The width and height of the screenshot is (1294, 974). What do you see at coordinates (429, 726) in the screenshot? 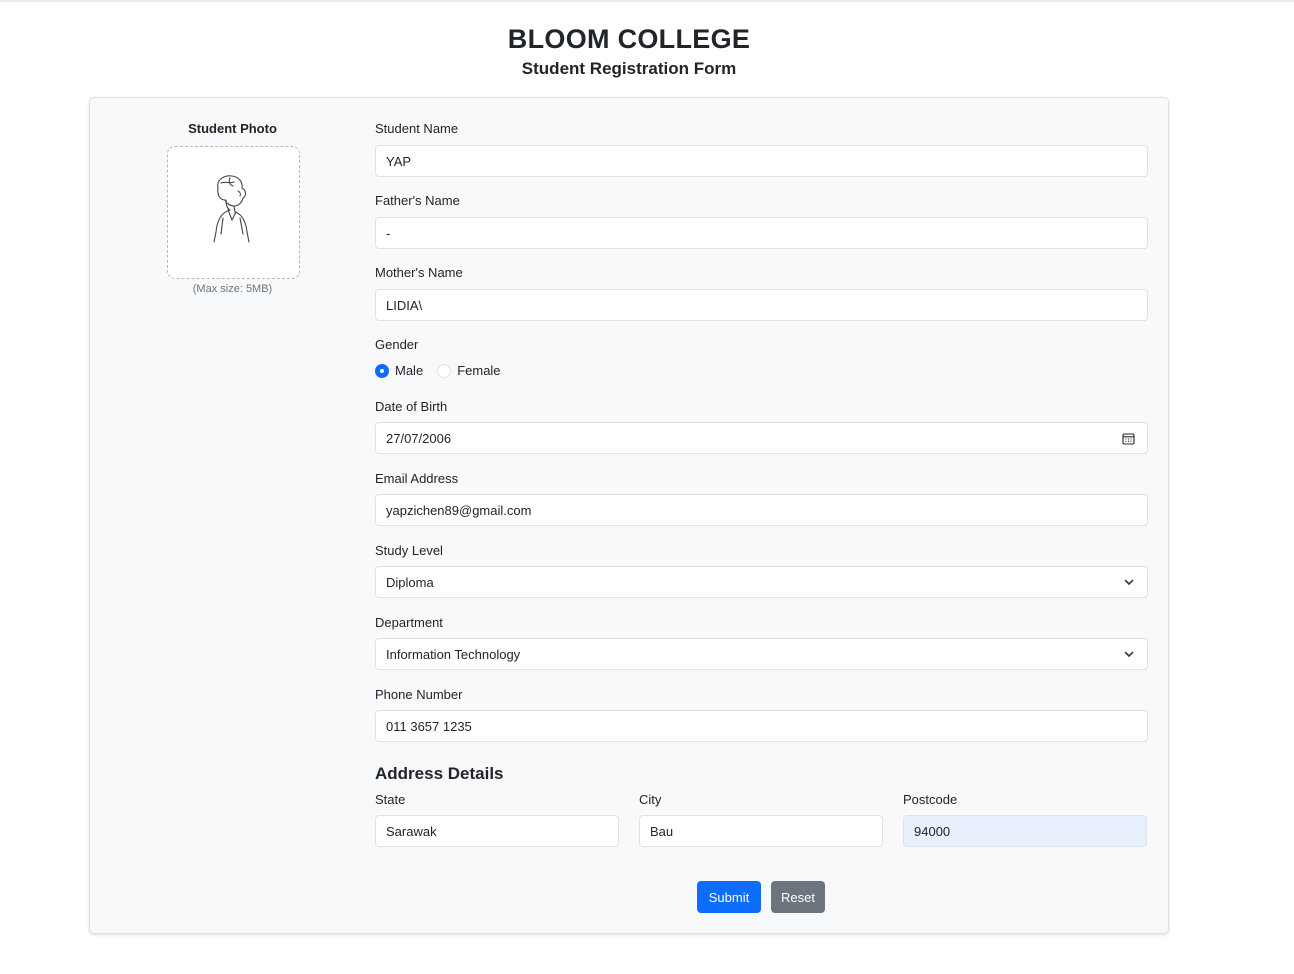
I see `phone-value: 011 3657 1235` at bounding box center [429, 726].